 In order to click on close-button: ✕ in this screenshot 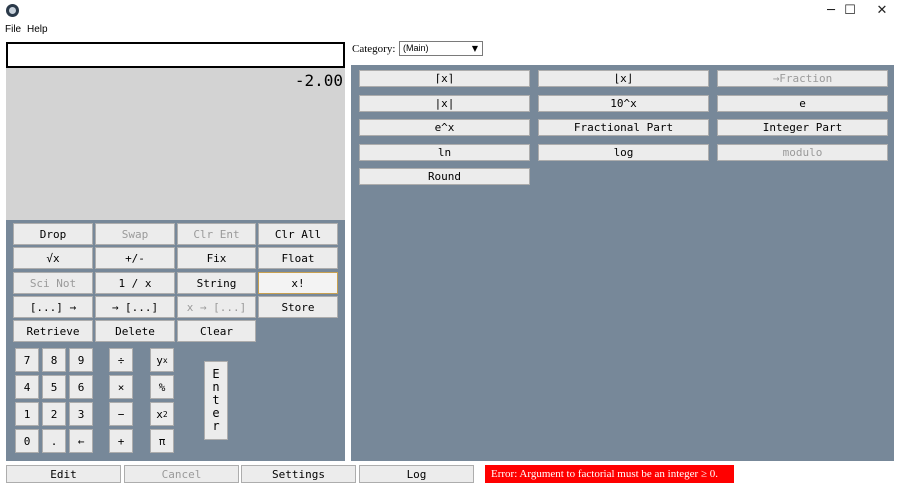, I will do `click(882, 11)`.